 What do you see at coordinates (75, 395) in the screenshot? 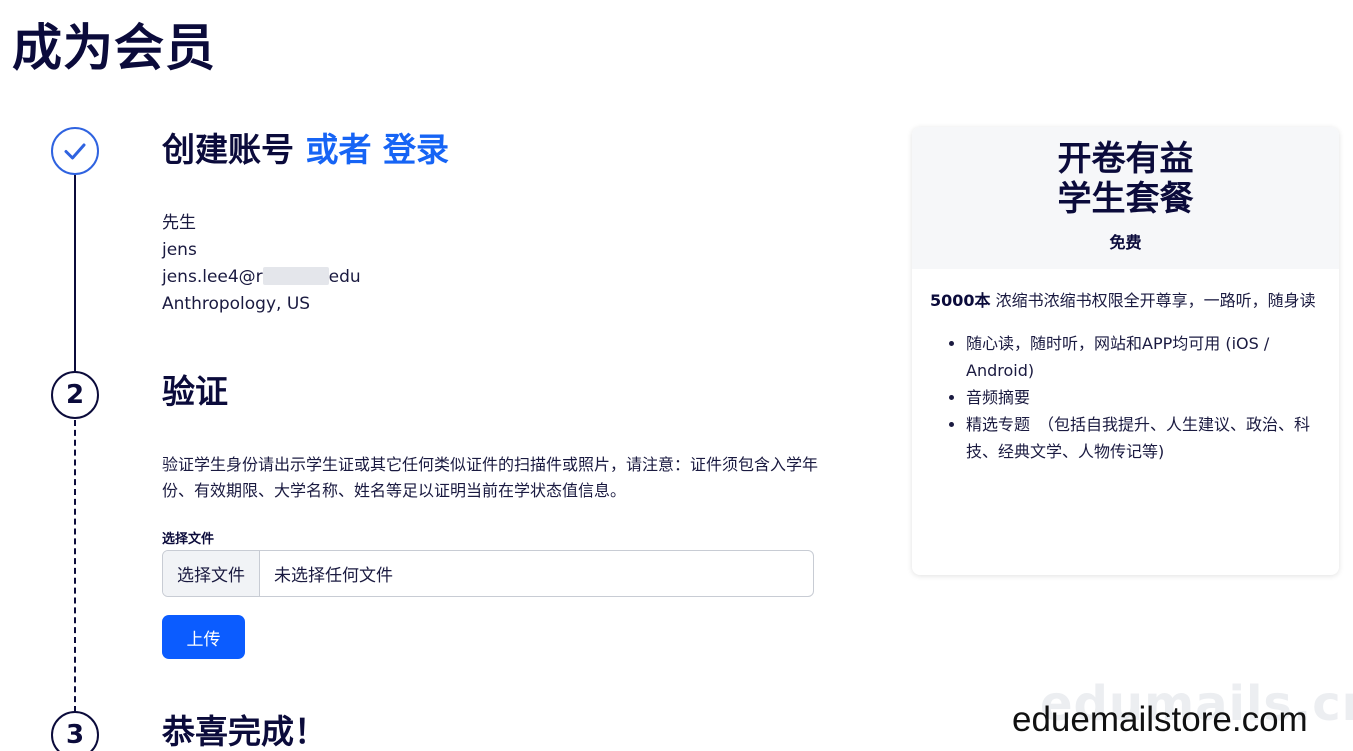
I see `step-2-indicator: 2` at bounding box center [75, 395].